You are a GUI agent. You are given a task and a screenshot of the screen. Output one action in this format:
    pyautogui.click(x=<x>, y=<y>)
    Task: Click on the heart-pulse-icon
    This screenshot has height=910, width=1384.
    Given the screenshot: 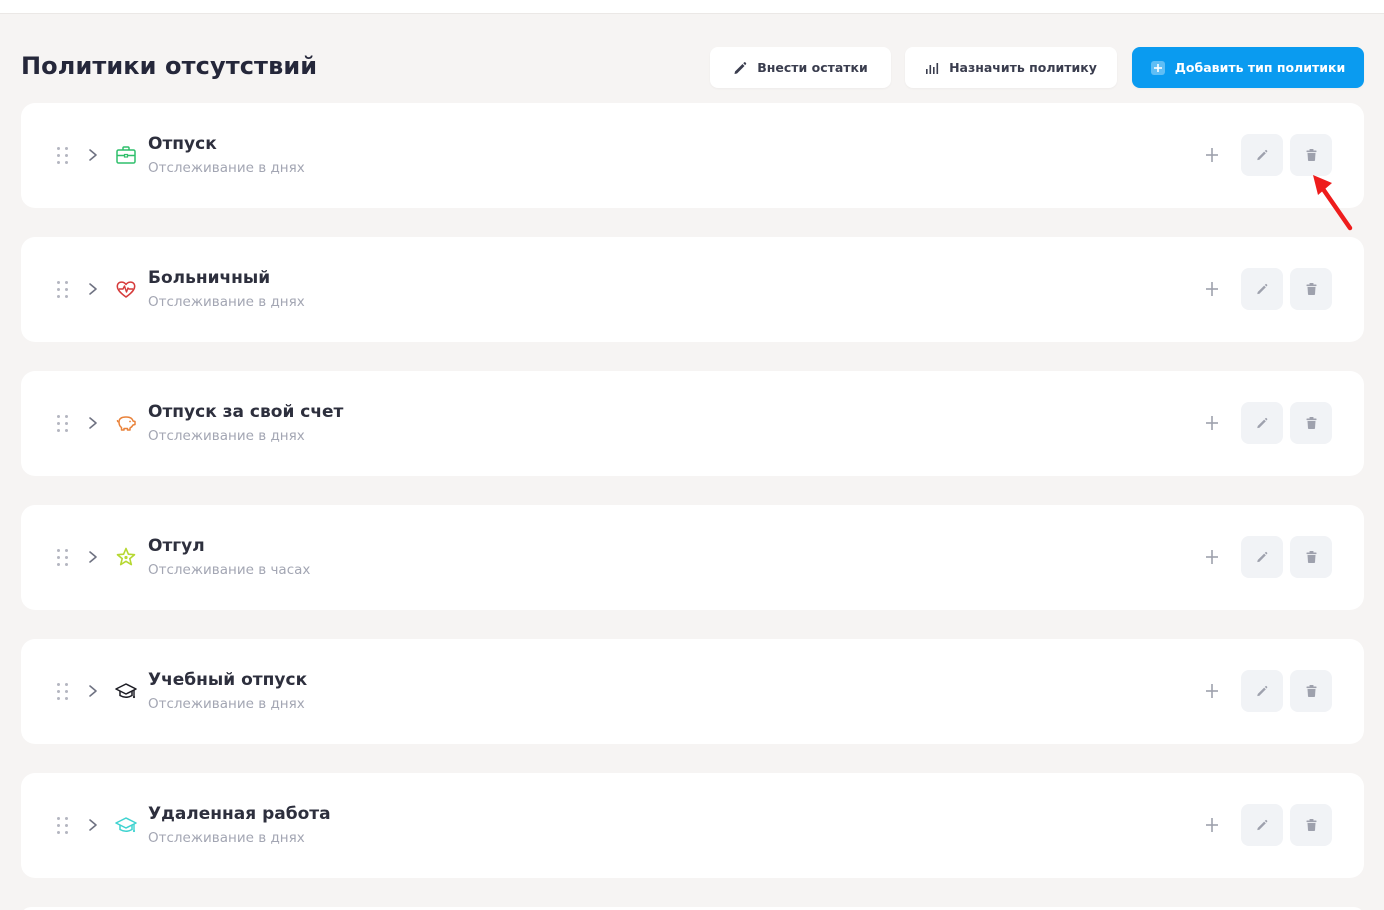 What is the action you would take?
    pyautogui.click(x=126, y=289)
    